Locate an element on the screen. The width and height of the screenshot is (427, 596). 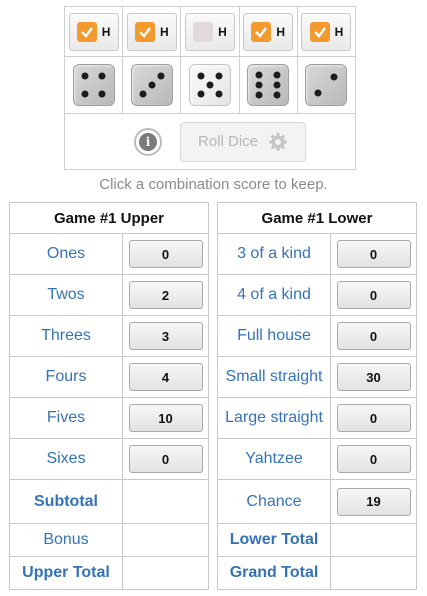
info-button: i is located at coordinates (148, 141).